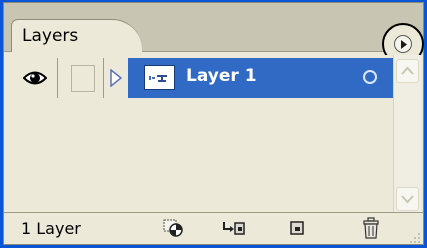 The width and height of the screenshot is (427, 248). I want to click on new-layer-set-button, so click(173, 228).